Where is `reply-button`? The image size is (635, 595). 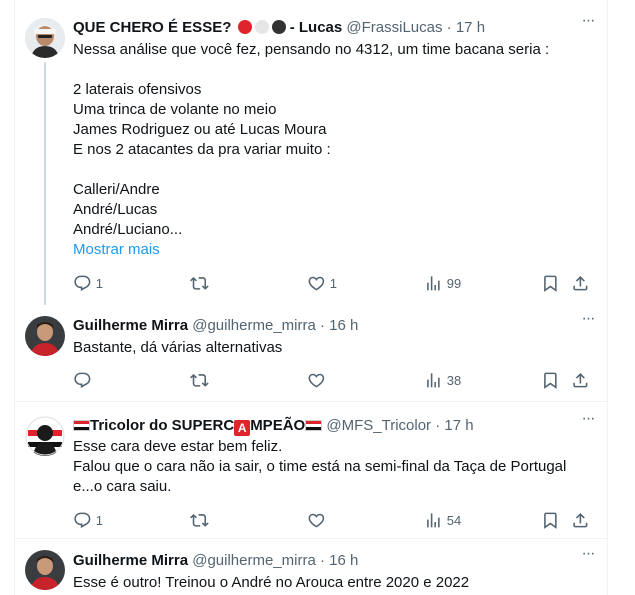 reply-button is located at coordinates (82, 380).